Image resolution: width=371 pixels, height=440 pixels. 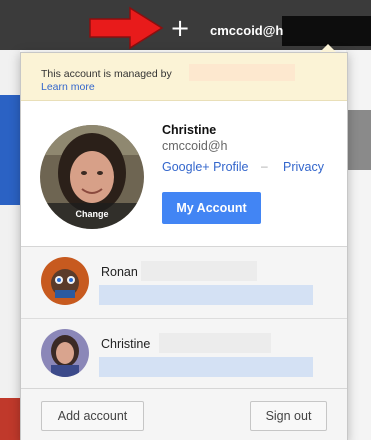 I want to click on managed-notice-text: This account is managed by, so click(x=106, y=74).